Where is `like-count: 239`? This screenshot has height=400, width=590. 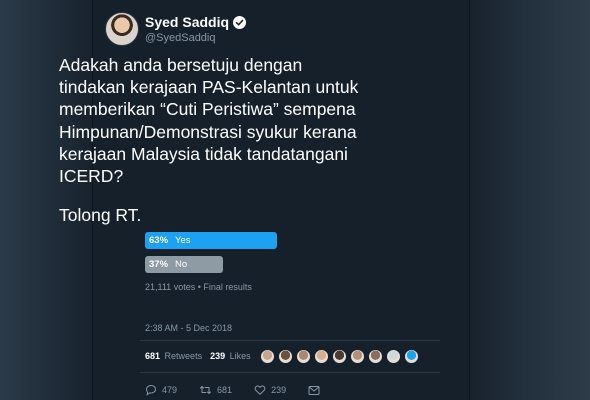
like-count: 239 is located at coordinates (279, 390).